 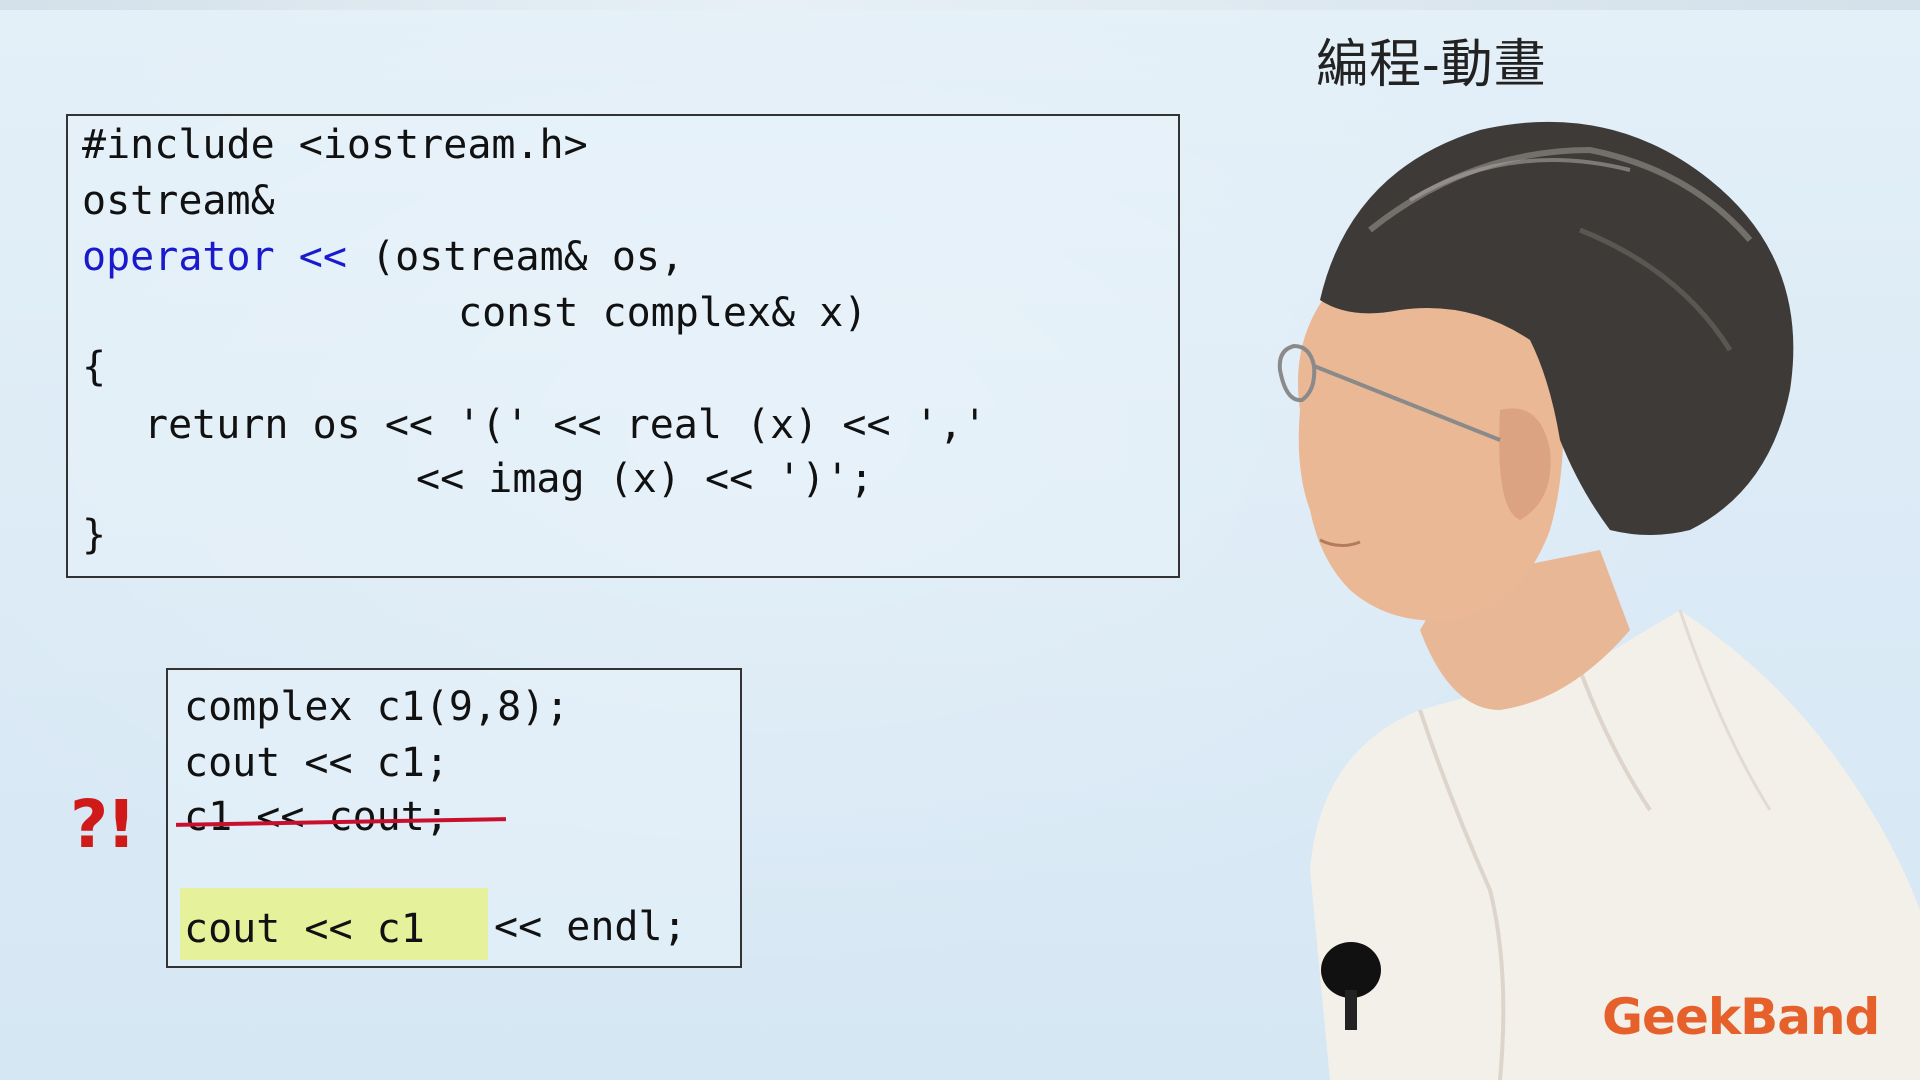 What do you see at coordinates (1431, 65) in the screenshot?
I see `video-caption: 編程-動畫` at bounding box center [1431, 65].